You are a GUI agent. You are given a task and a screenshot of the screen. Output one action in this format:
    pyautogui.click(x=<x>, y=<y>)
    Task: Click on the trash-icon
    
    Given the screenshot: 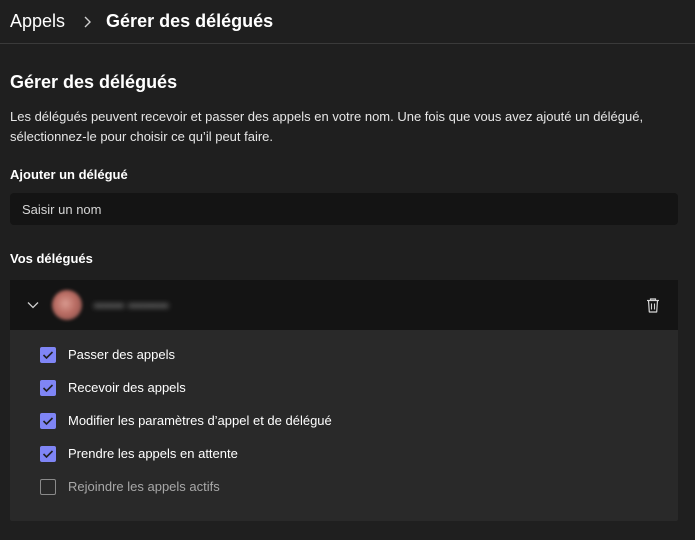 What is the action you would take?
    pyautogui.click(x=653, y=305)
    